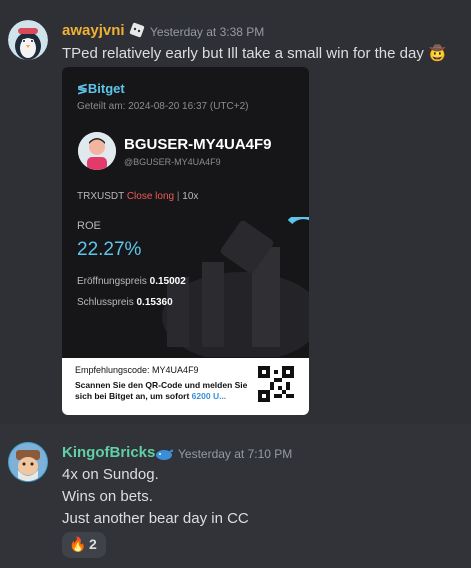  What do you see at coordinates (110, 474) in the screenshot?
I see `message-line-1: 4x on Sundog.` at bounding box center [110, 474].